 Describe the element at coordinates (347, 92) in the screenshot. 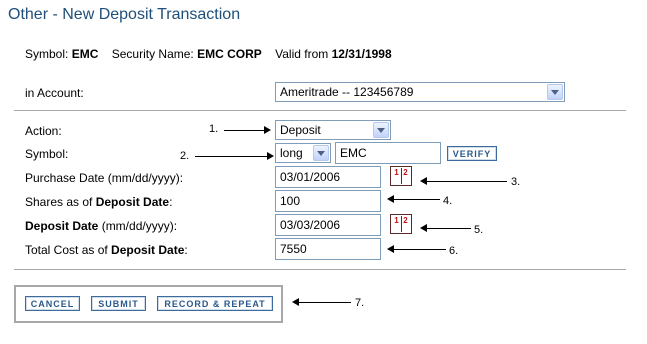

I see `account-select-value: Ameritrade -- 123456789` at that location.